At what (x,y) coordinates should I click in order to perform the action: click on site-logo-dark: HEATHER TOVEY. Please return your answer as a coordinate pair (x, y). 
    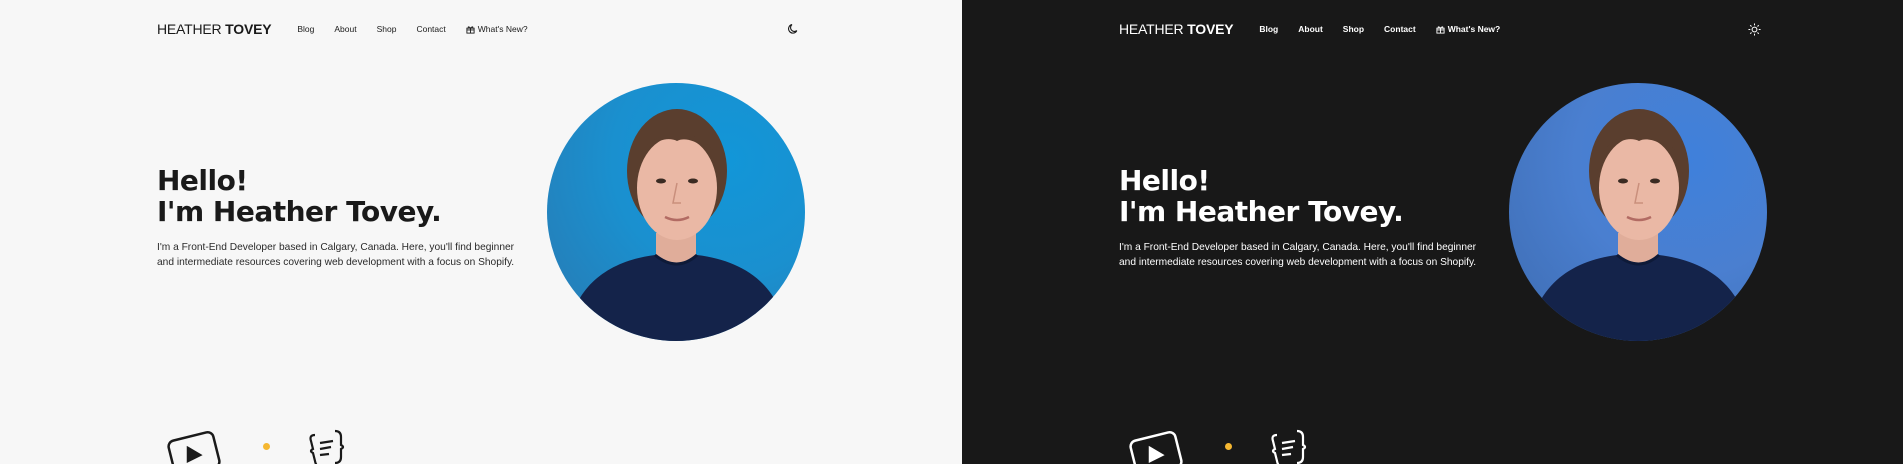
    Looking at the image, I should click on (1176, 29).